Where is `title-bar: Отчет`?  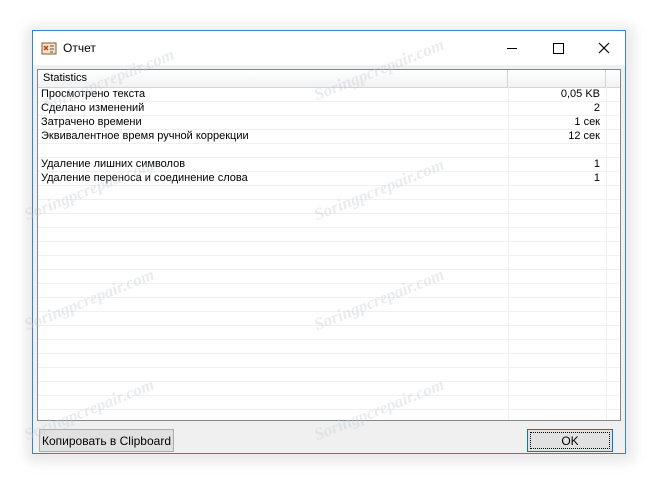
title-bar: Отчет is located at coordinates (329, 48).